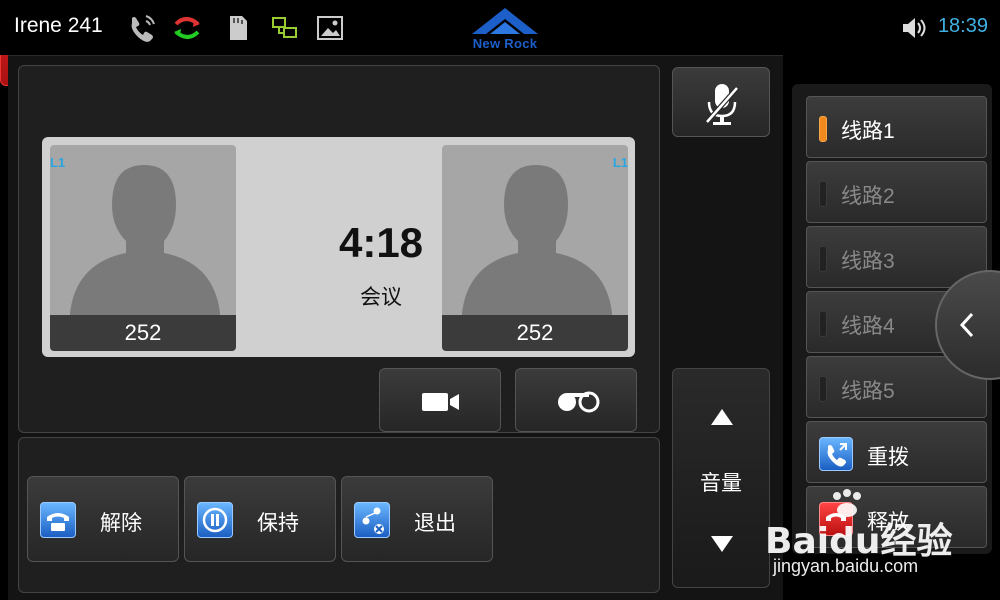 Image resolution: width=1000 pixels, height=600 pixels. I want to click on image-icon, so click(330, 28).